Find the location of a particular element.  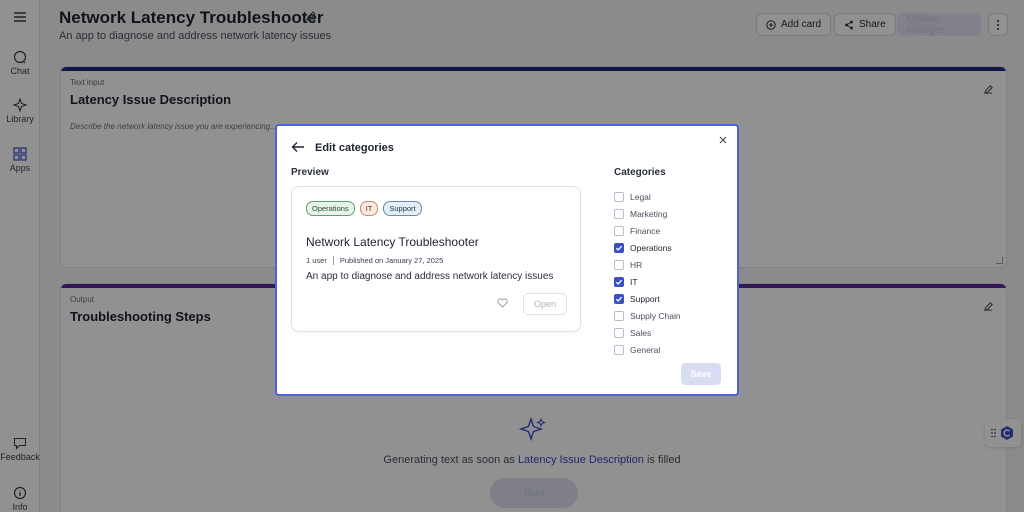

category-option-support: Support is located at coordinates (647, 298).